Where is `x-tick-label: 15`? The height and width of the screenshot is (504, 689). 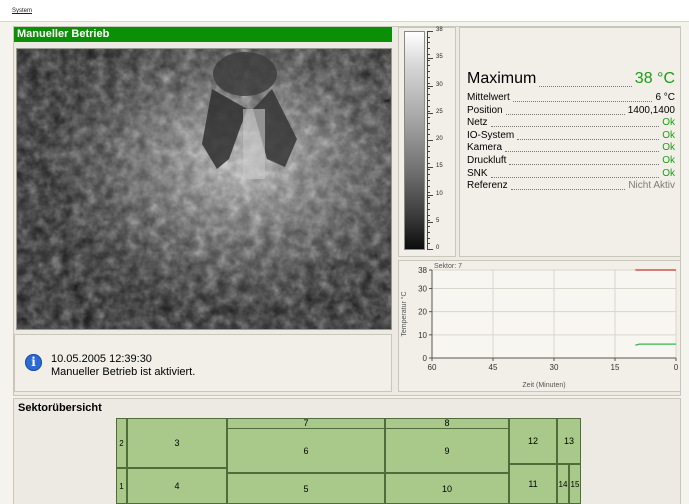
x-tick-label: 15 is located at coordinates (615, 367).